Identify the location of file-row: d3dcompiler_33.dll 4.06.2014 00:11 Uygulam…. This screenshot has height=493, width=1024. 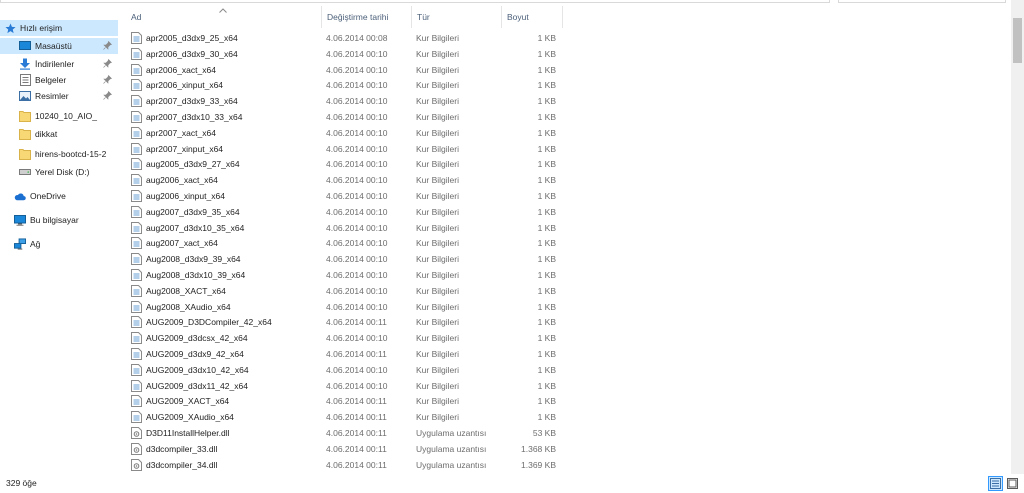
(568, 449).